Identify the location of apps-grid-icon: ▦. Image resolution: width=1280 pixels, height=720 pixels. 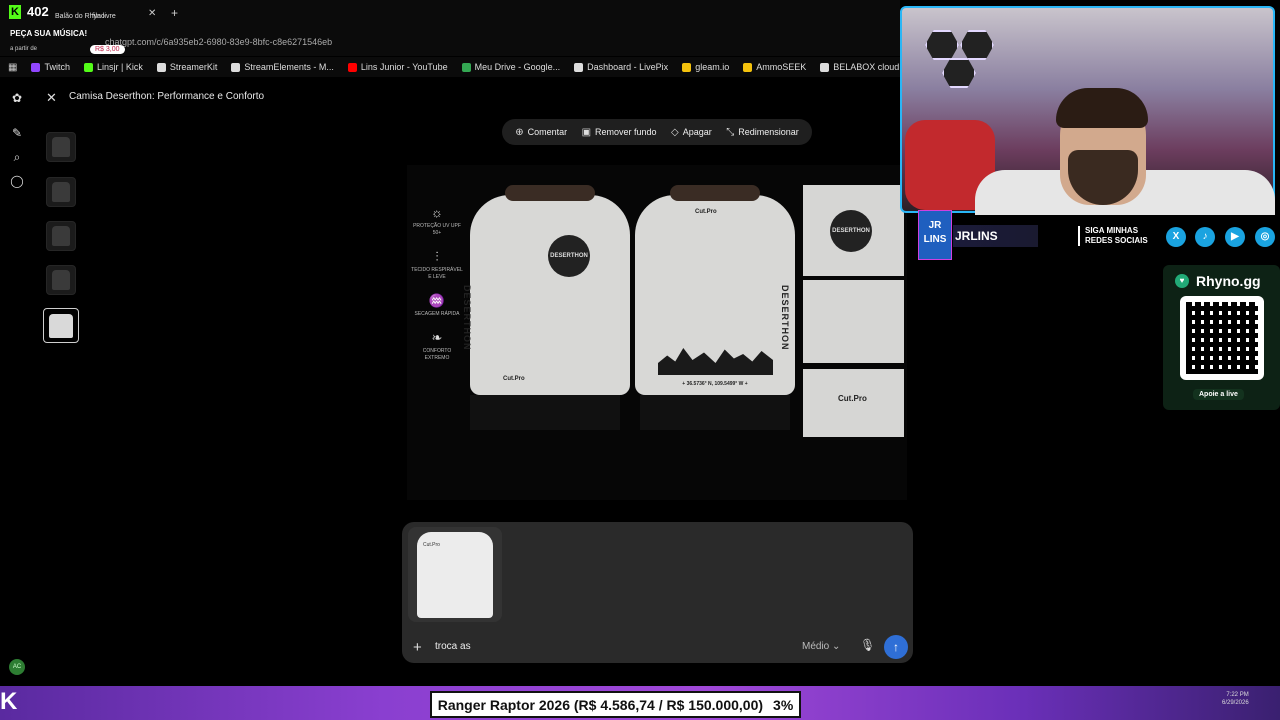
(12, 67).